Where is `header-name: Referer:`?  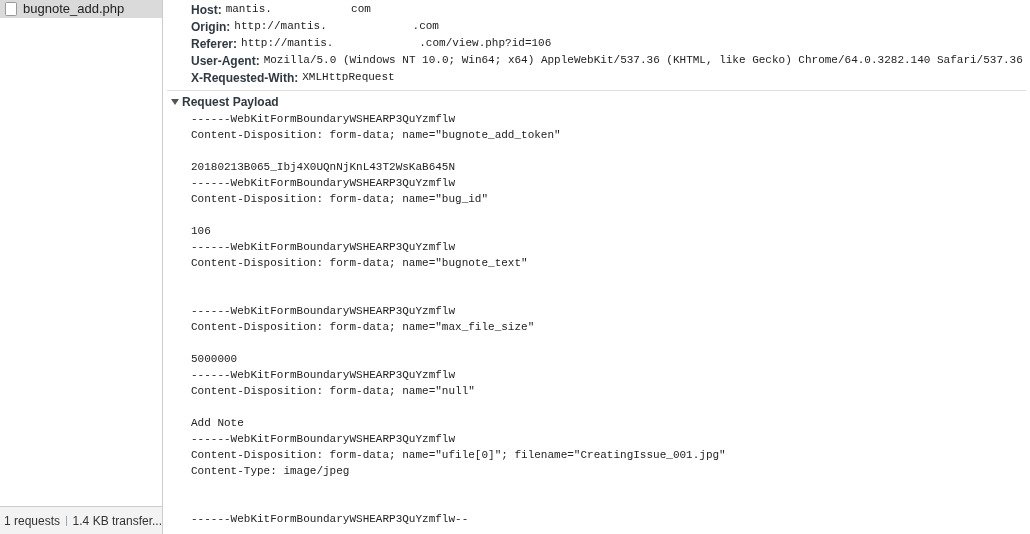
header-name: Referer: is located at coordinates (214, 44).